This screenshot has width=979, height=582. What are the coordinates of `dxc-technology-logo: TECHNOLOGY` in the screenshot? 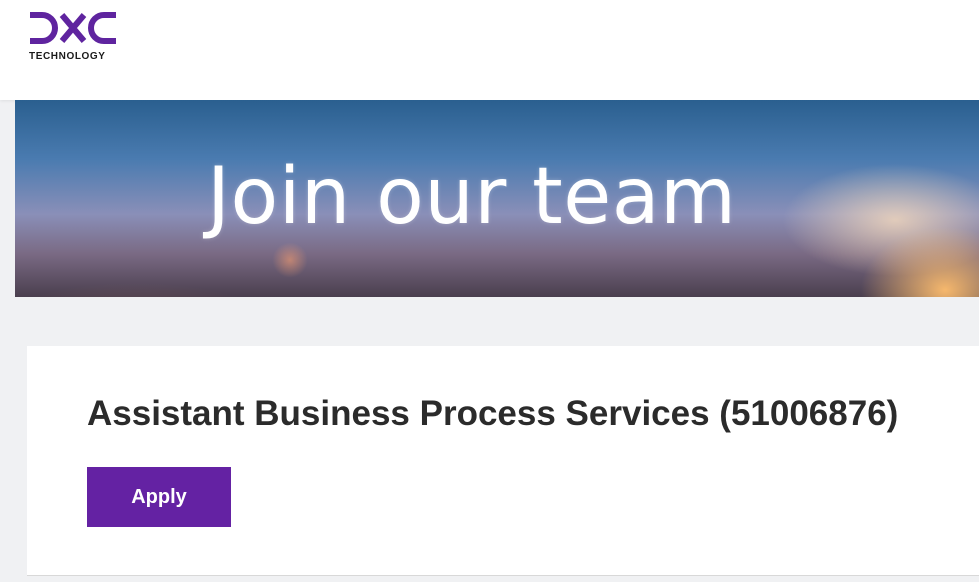 It's located at (74, 38).